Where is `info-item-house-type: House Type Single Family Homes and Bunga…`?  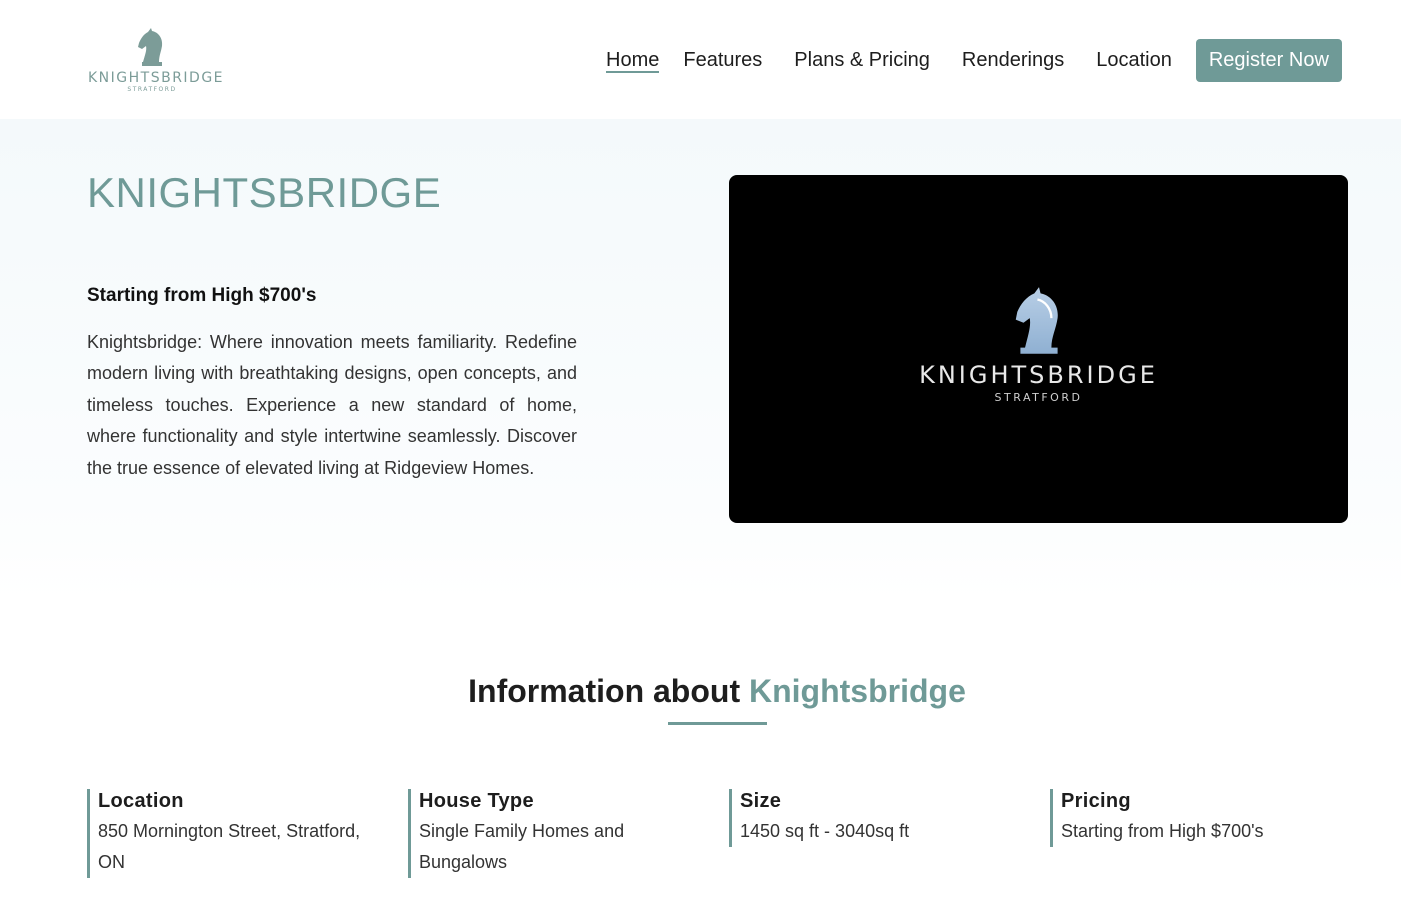
info-item-house-type: House Type Single Family Homes and Bunga… is located at coordinates (538, 833).